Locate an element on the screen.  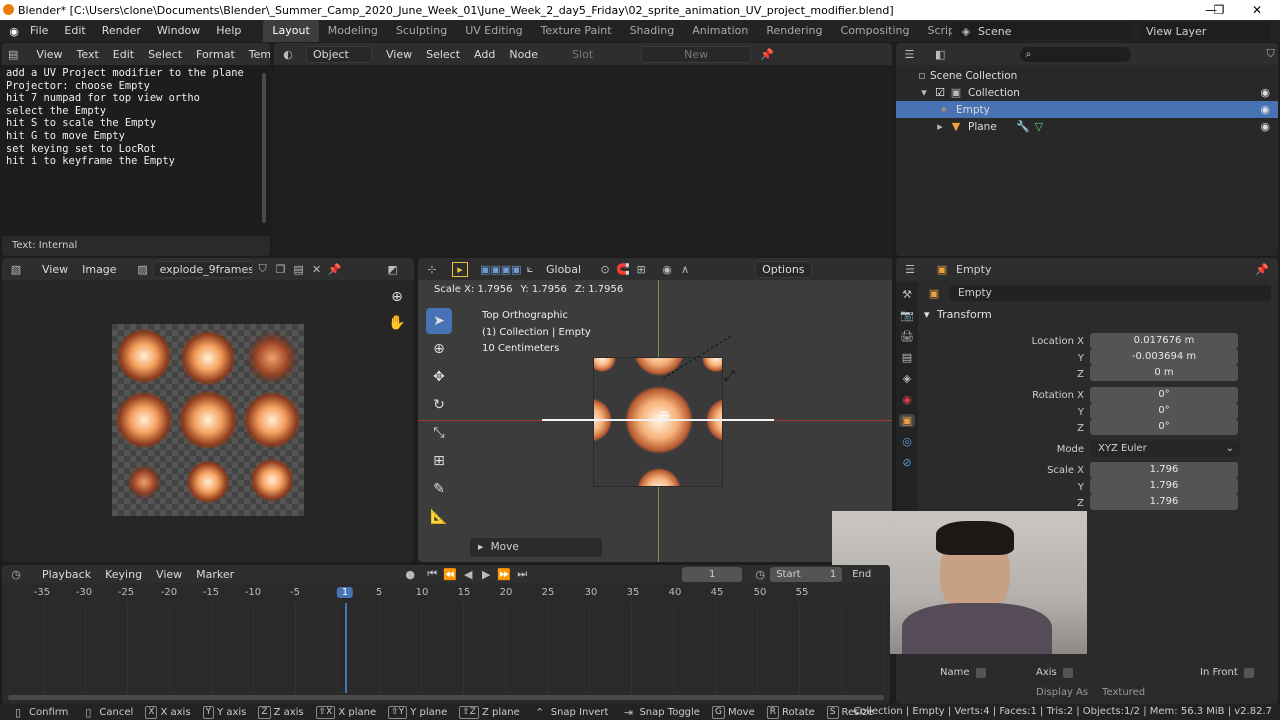
menu-file: File is located at coordinates (39, 31).